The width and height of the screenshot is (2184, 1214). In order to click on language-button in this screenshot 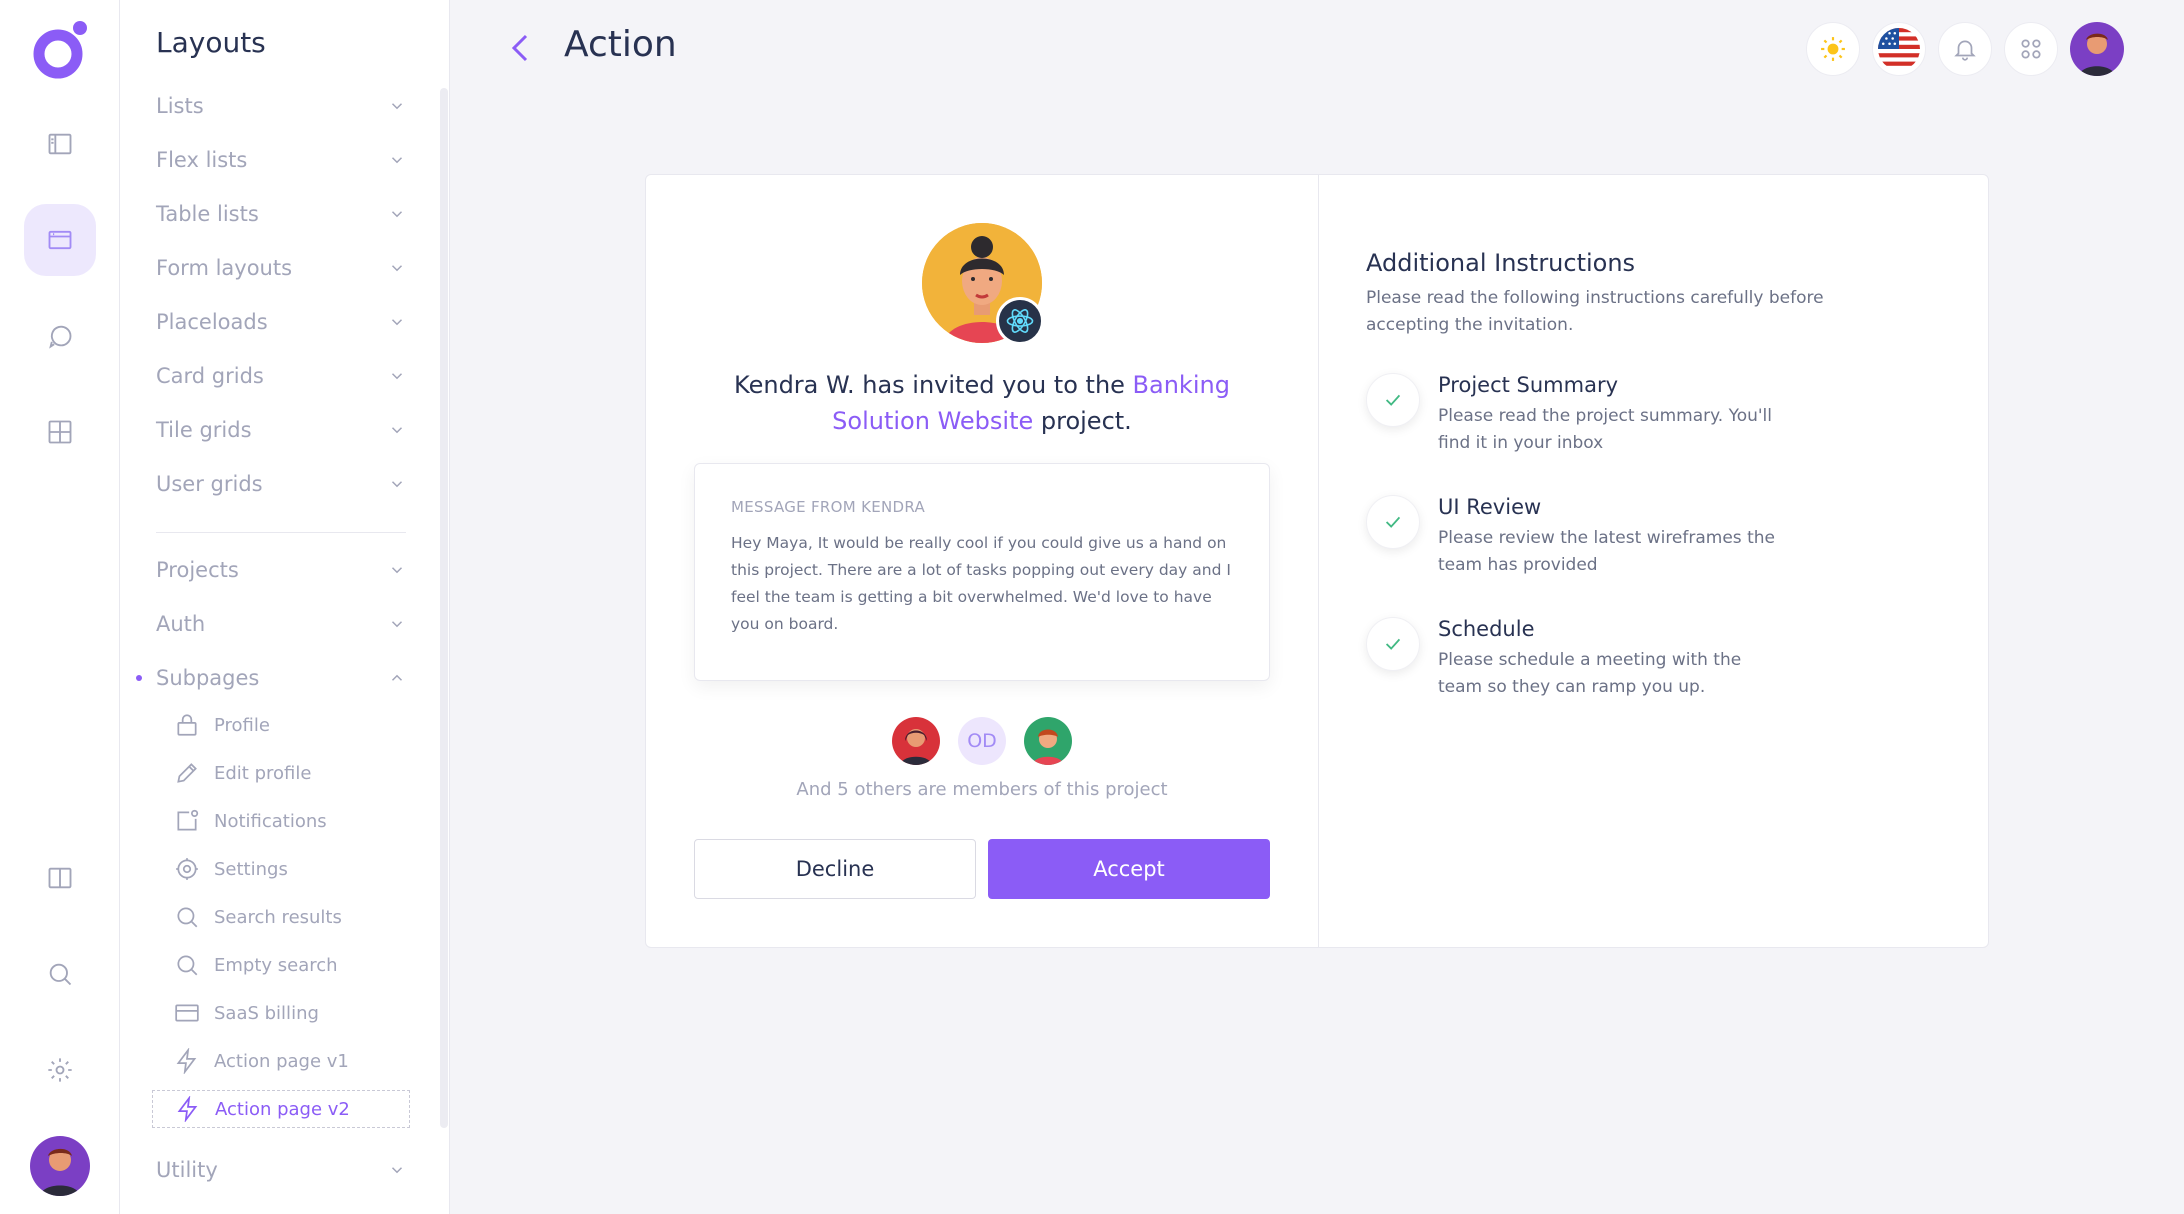, I will do `click(1899, 49)`.